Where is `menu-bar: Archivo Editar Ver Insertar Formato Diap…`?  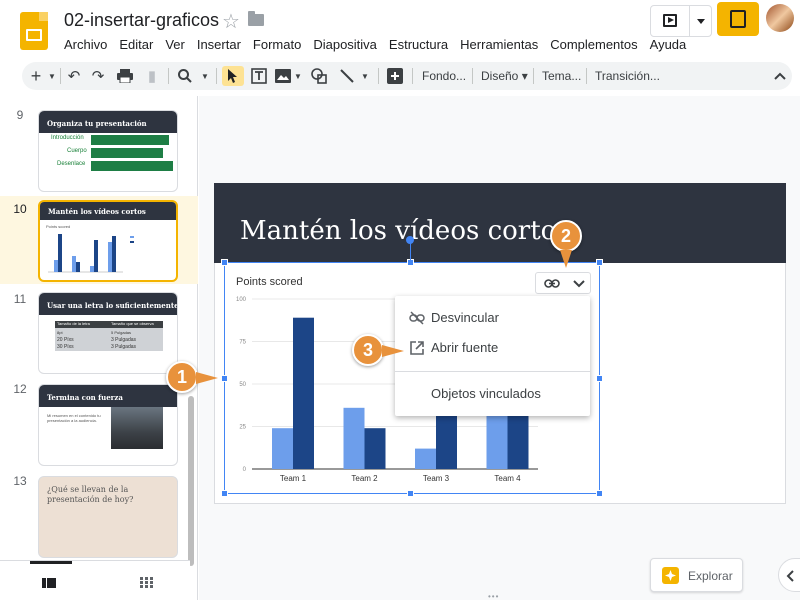
menu-bar: Archivo Editar Ver Insertar Formato Diap… is located at coordinates (381, 44).